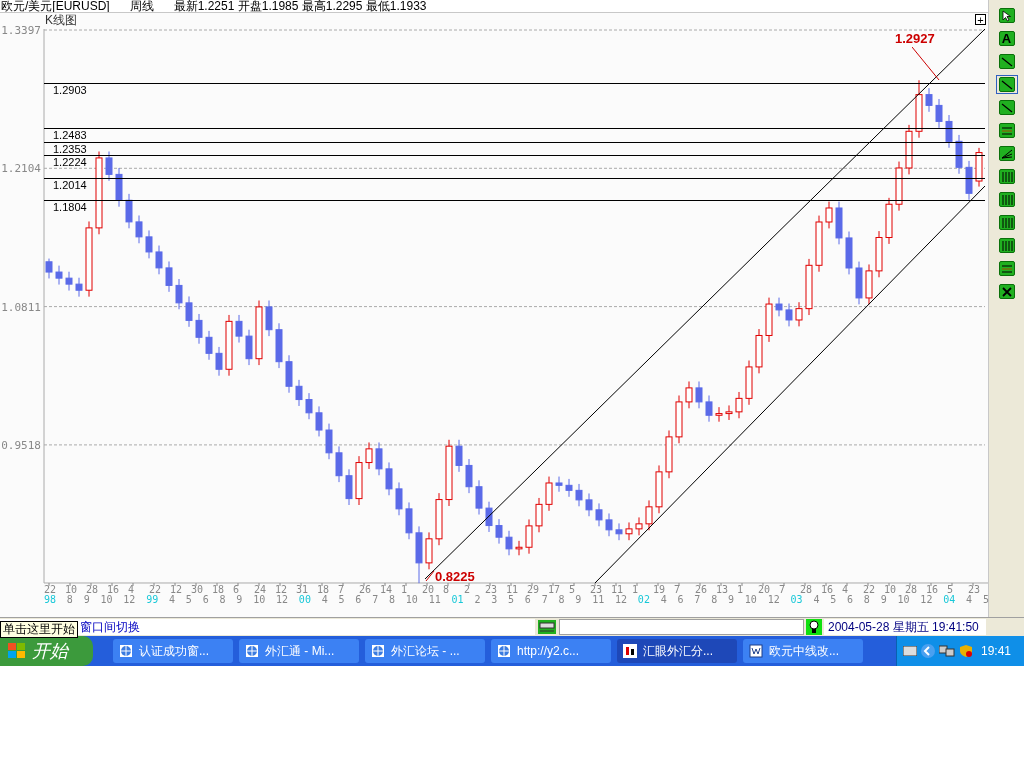  I want to click on start-button: 开始, so click(46, 651).